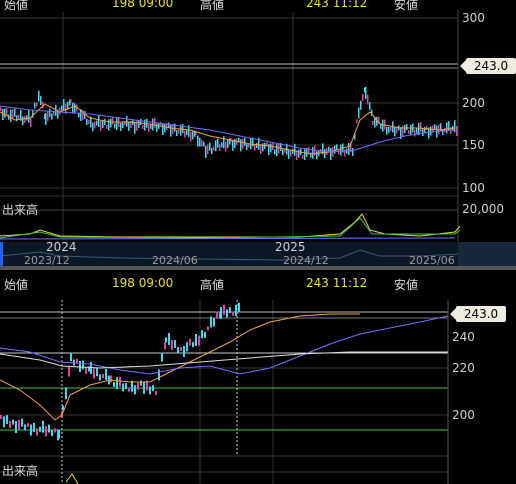 The width and height of the screenshot is (516, 484). I want to click on nav-year-2024: 2024, so click(61, 248).